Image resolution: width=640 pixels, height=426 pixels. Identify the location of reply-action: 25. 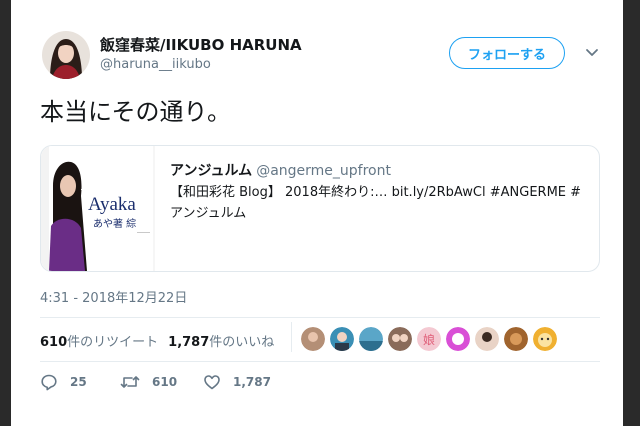
(63, 382).